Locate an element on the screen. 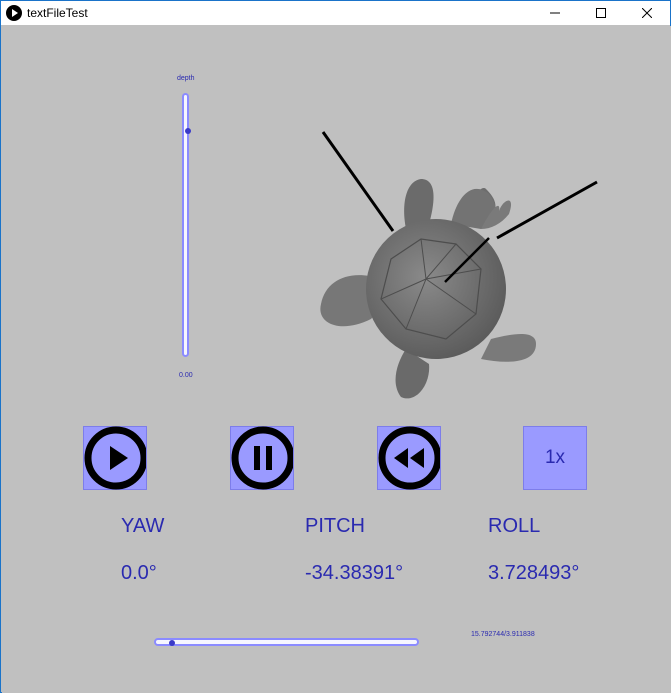 This screenshot has height=693, width=671. timeline-slider is located at coordinates (286, 642).